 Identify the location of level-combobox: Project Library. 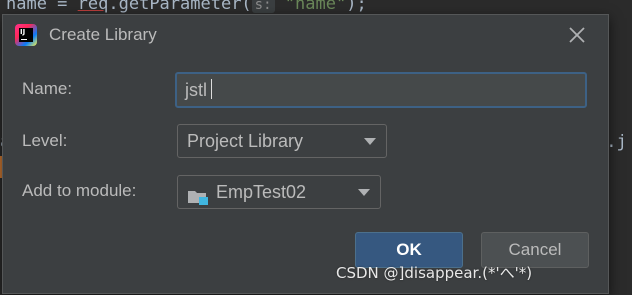
(282, 141).